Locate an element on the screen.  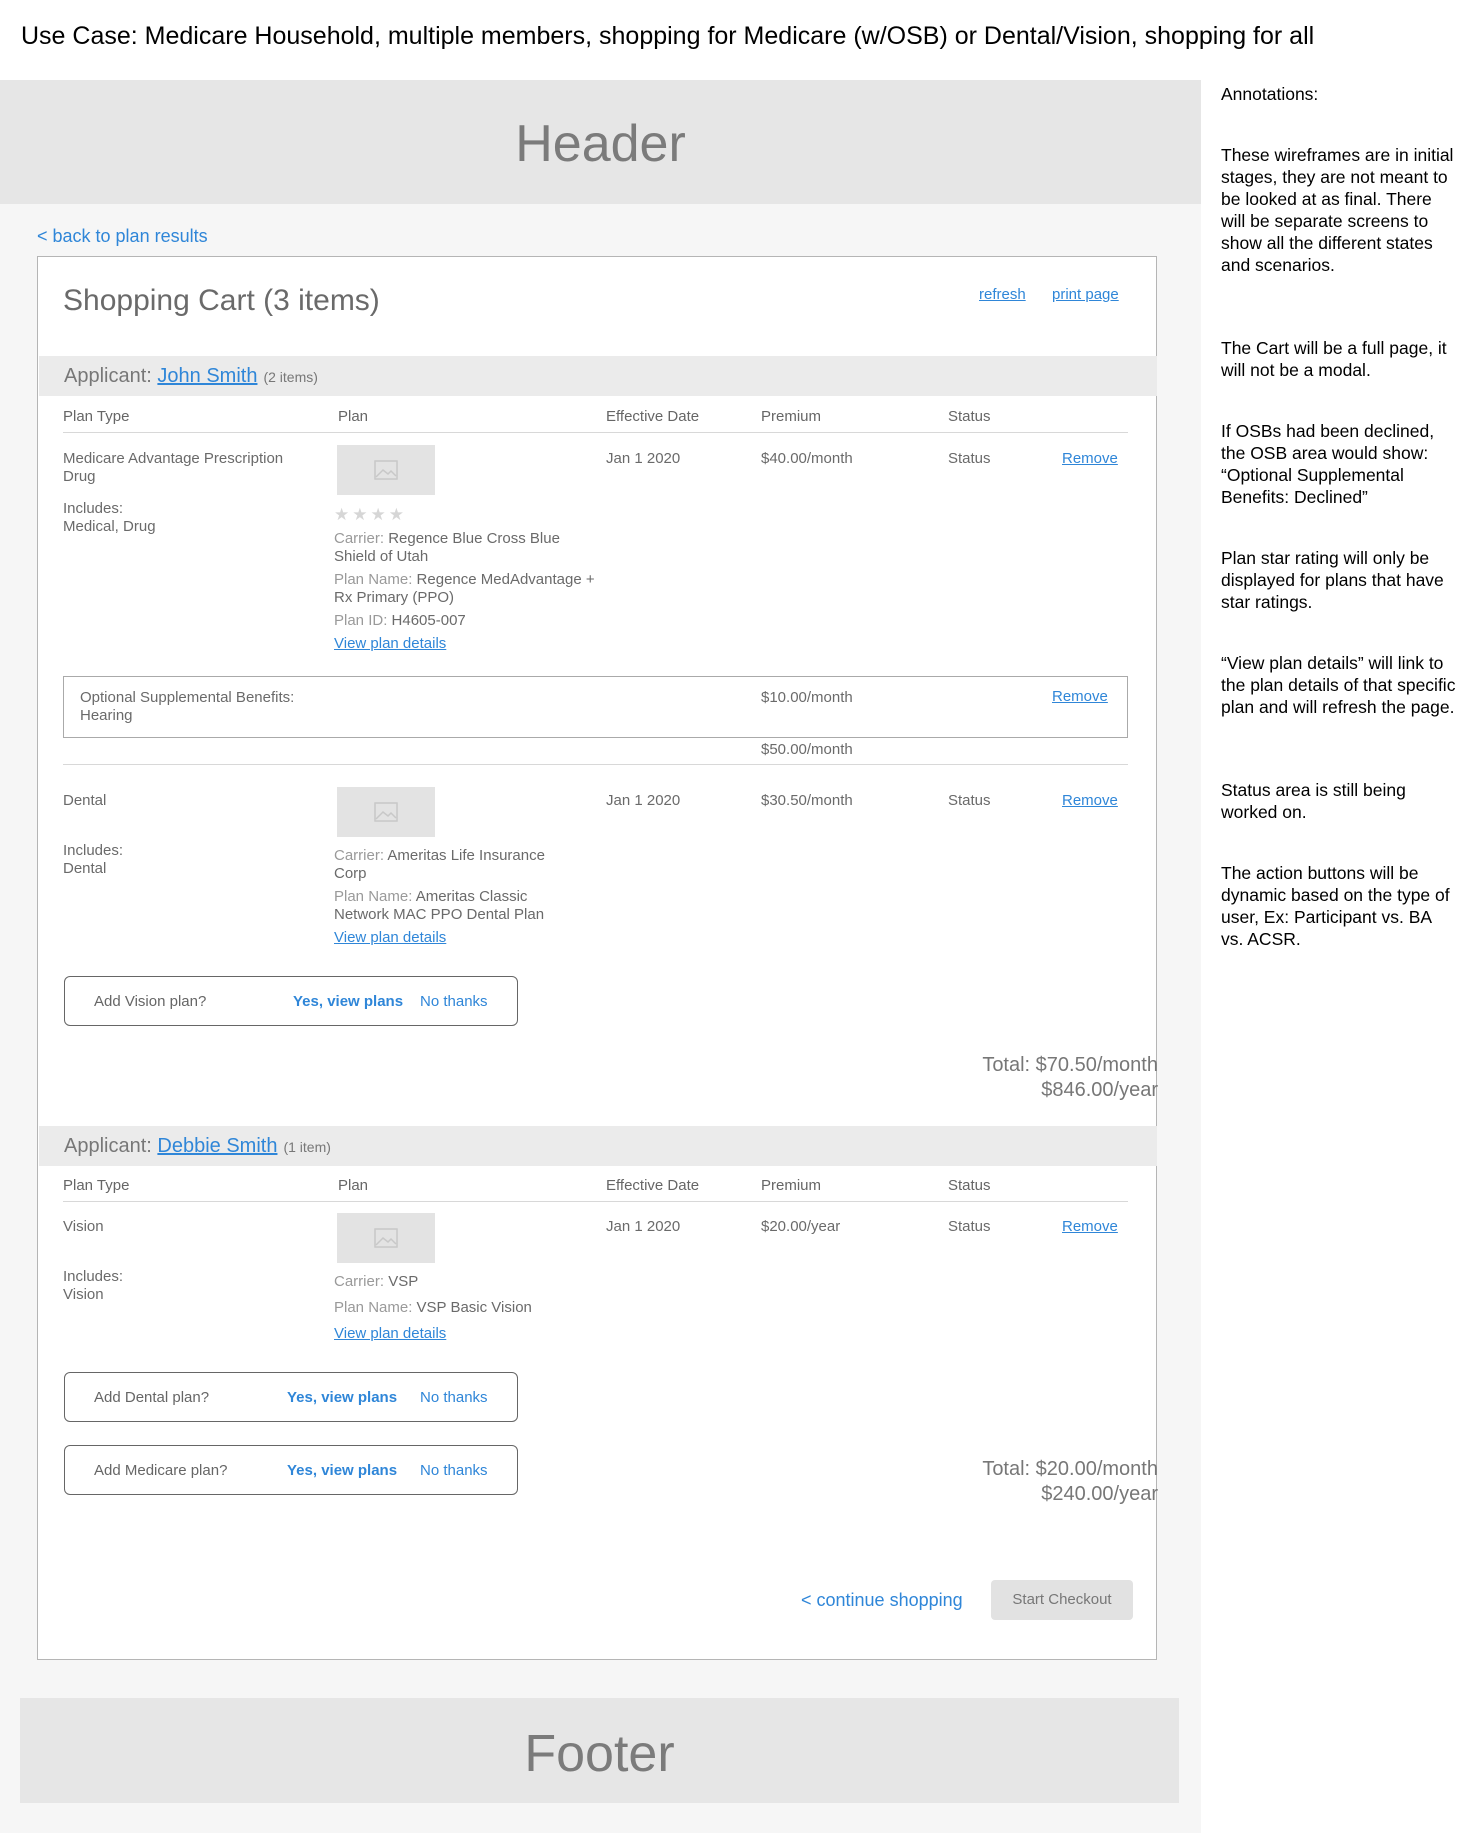
remove-osb-button: Remove is located at coordinates (1080, 696).